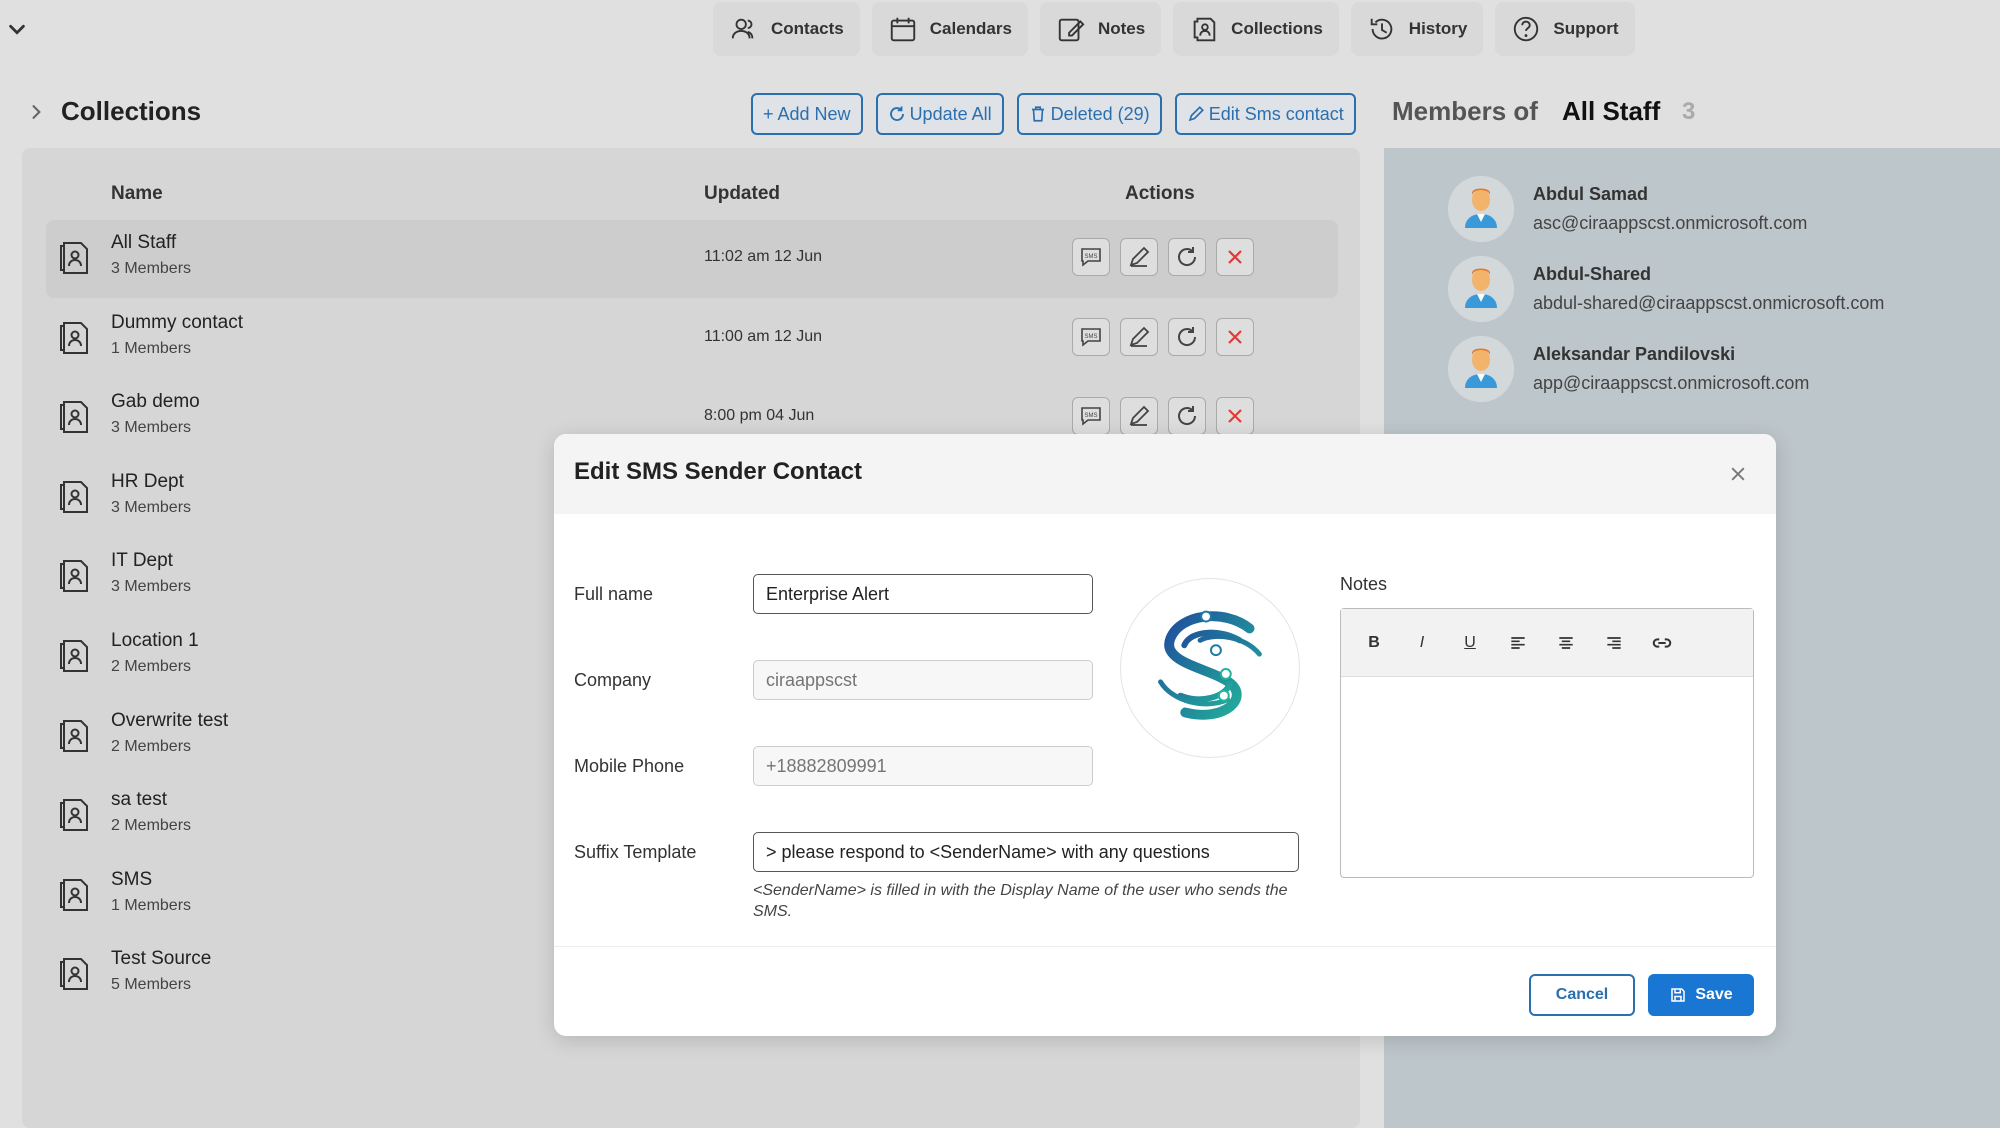 The image size is (2000, 1128). What do you see at coordinates (1582, 995) in the screenshot?
I see `cancel-button: Cancel` at bounding box center [1582, 995].